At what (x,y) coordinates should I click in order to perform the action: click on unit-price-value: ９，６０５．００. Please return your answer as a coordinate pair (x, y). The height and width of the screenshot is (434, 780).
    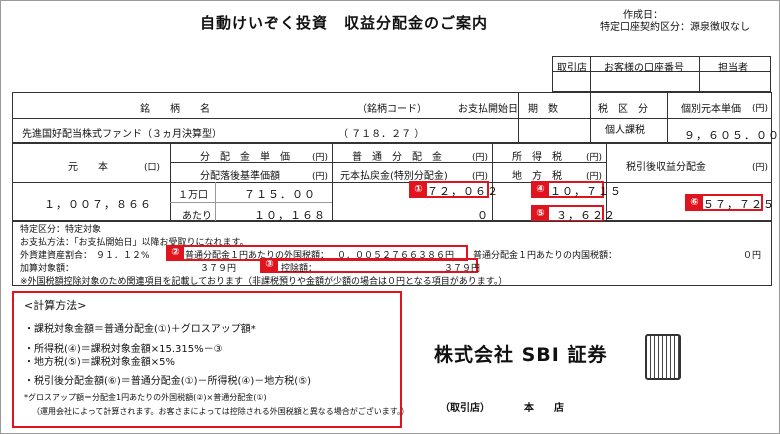
    Looking at the image, I should click on (732, 135).